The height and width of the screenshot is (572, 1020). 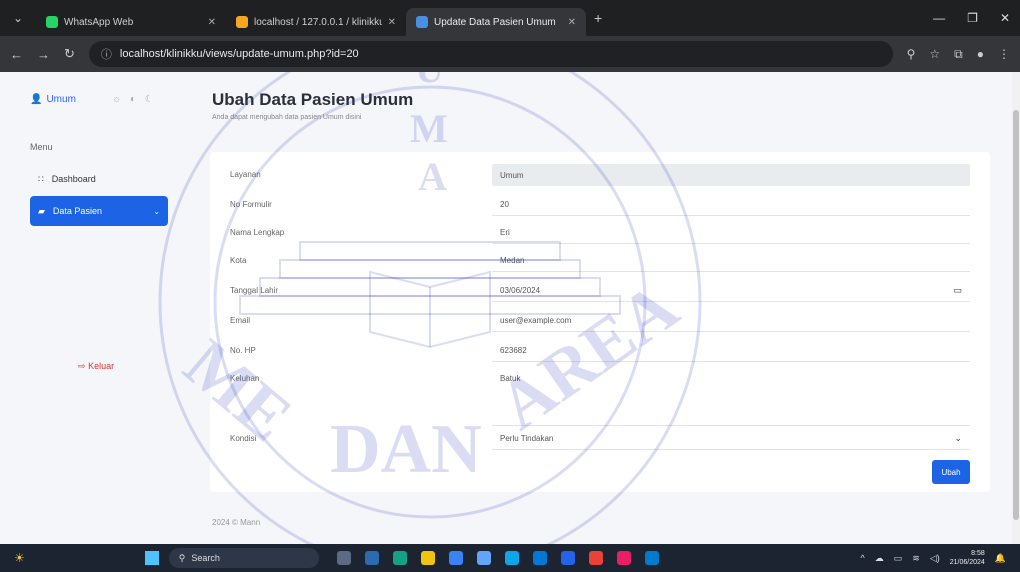 What do you see at coordinates (151, 558) in the screenshot?
I see `windows-start-icon` at bounding box center [151, 558].